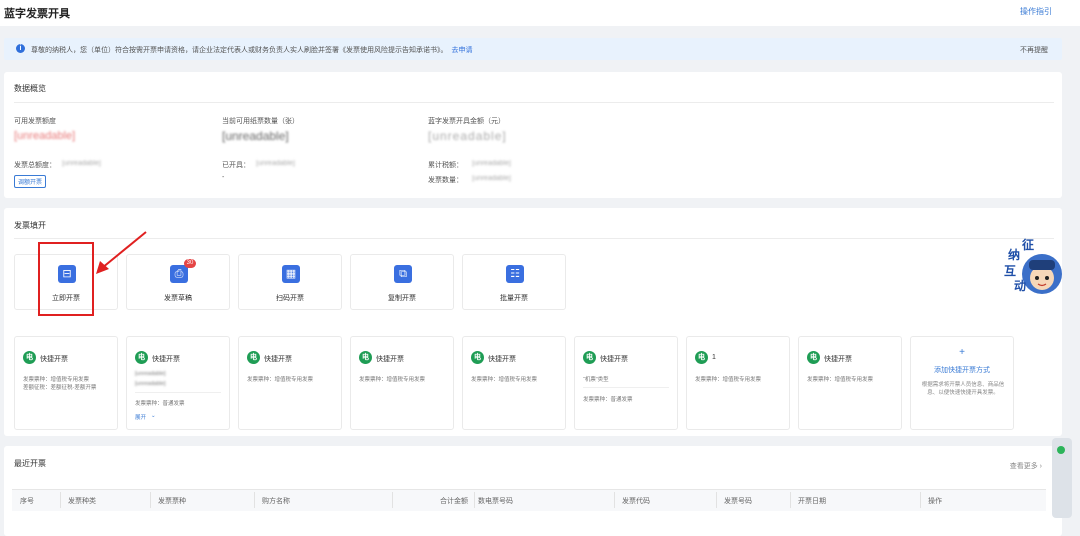 This screenshot has height=536, width=1080. What do you see at coordinates (223, 177) in the screenshot?
I see `issued-extra: -` at bounding box center [223, 177].